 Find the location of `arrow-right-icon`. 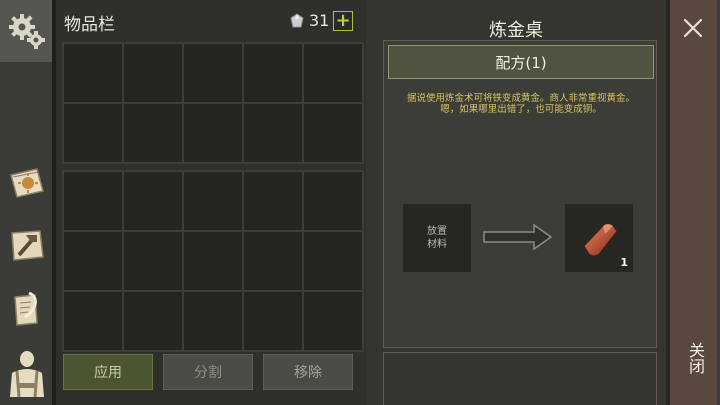

arrow-right-icon is located at coordinates (518, 237).